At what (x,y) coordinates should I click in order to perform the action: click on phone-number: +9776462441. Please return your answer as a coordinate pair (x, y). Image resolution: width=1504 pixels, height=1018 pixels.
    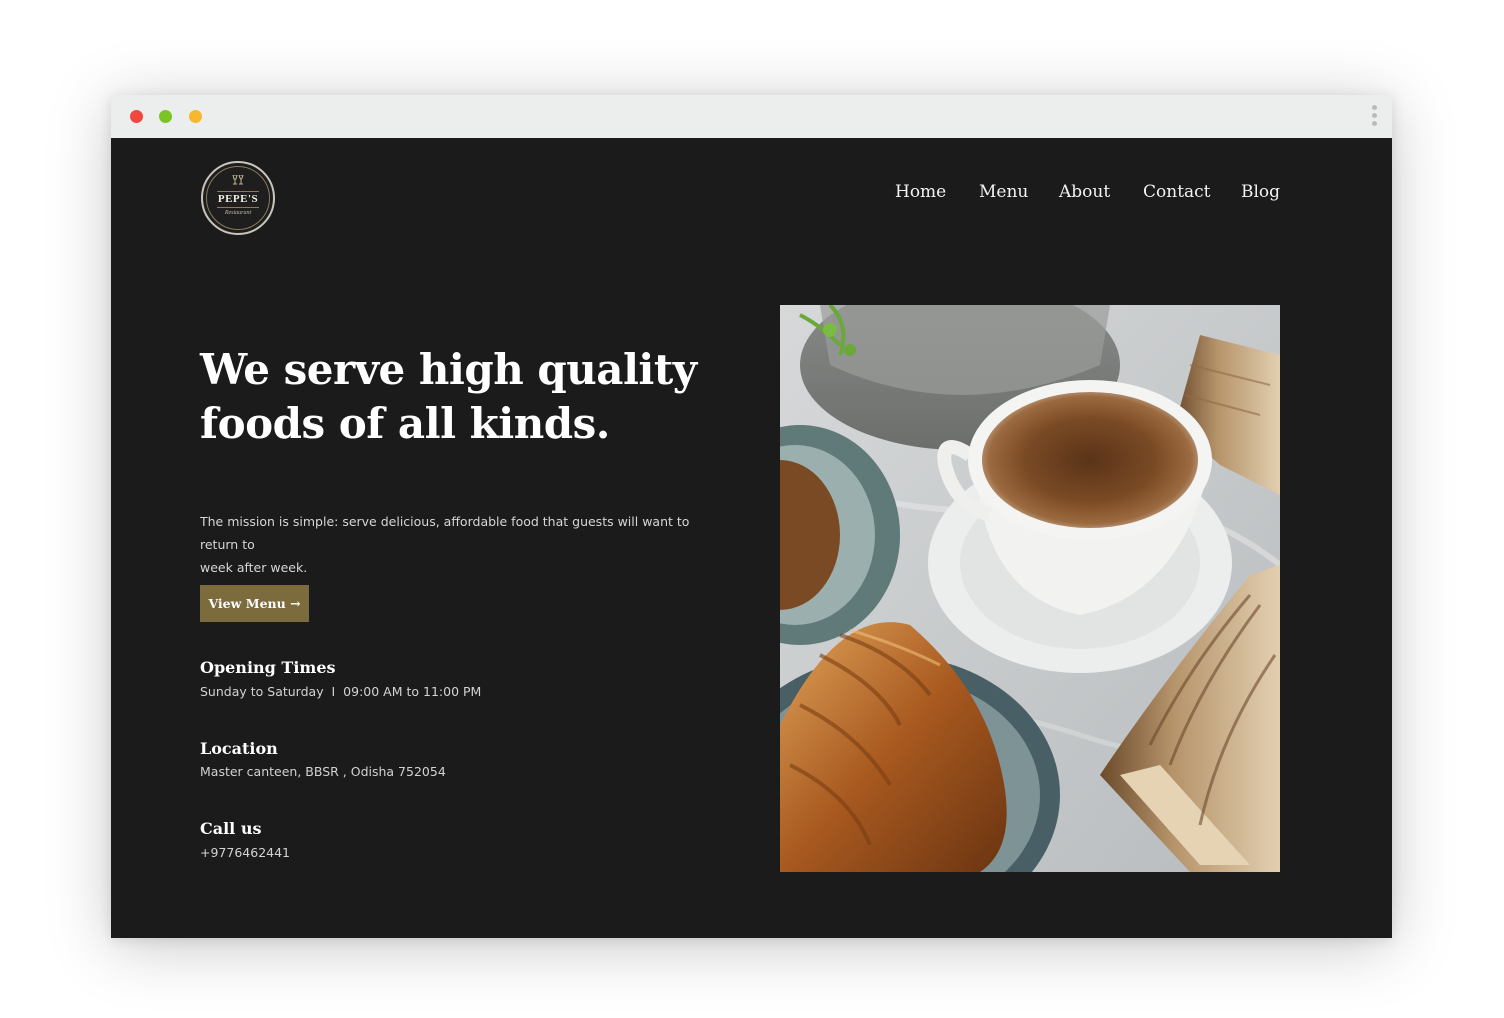
    Looking at the image, I should click on (245, 853).